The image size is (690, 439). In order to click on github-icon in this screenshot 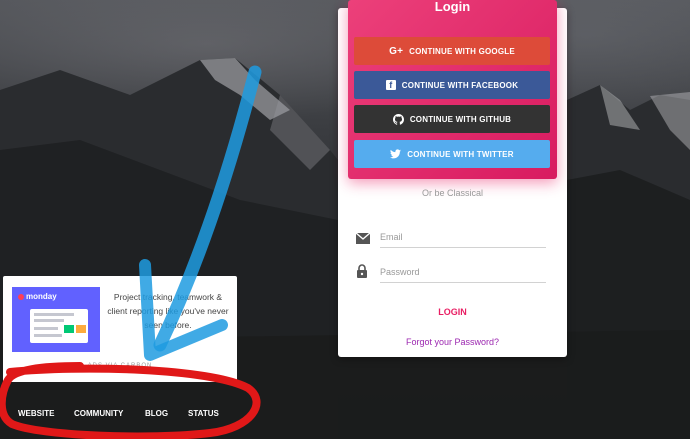, I will do `click(398, 119)`.